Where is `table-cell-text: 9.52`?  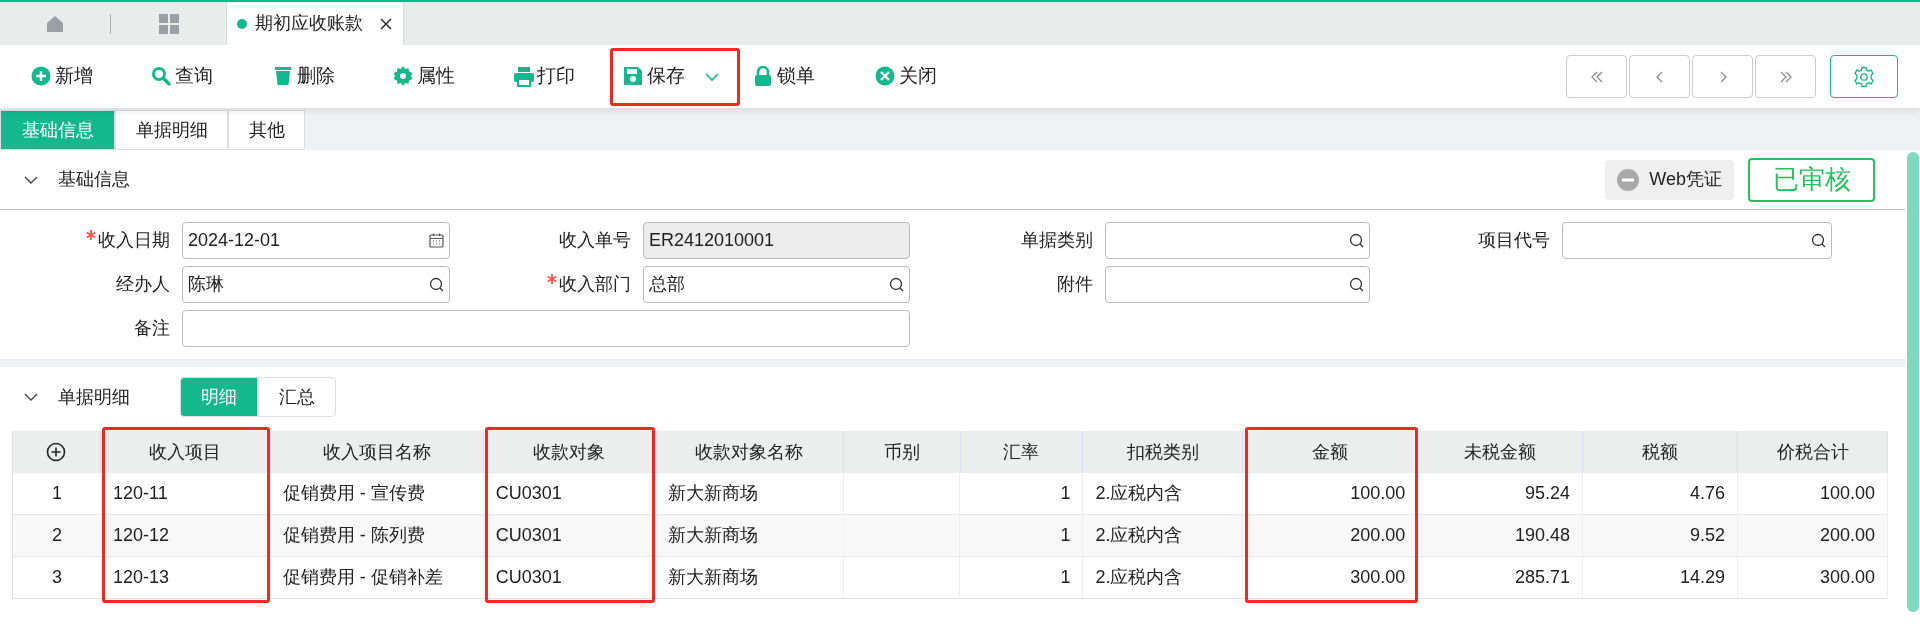
table-cell-text: 9.52 is located at coordinates (1708, 535).